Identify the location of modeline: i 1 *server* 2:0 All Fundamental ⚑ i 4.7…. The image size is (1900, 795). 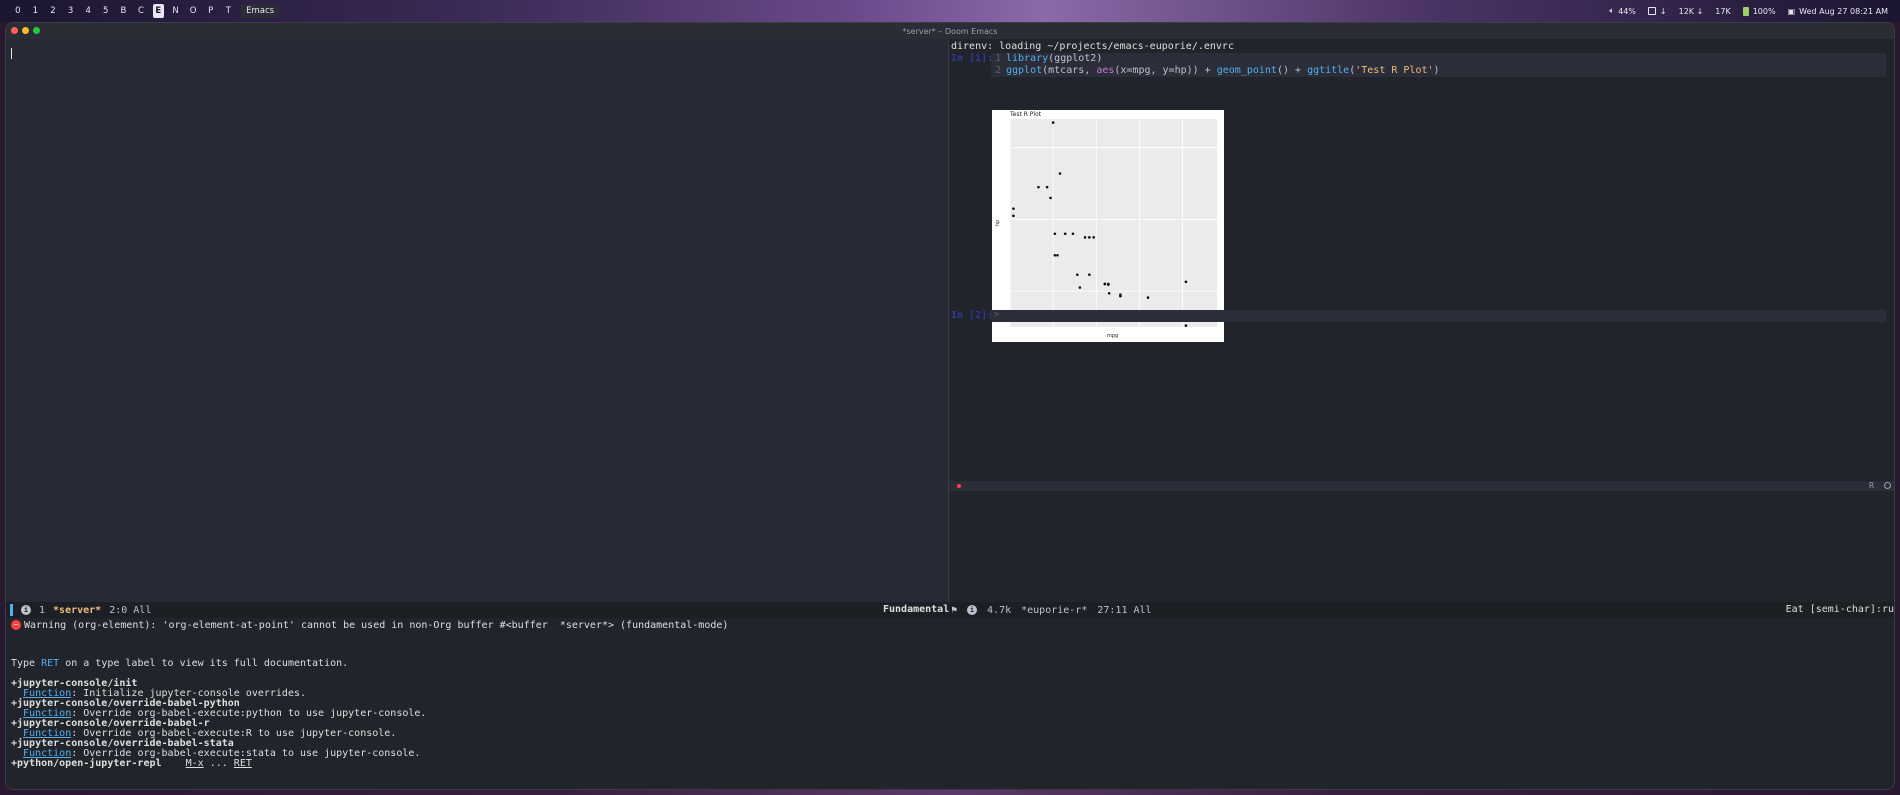
(950, 610).